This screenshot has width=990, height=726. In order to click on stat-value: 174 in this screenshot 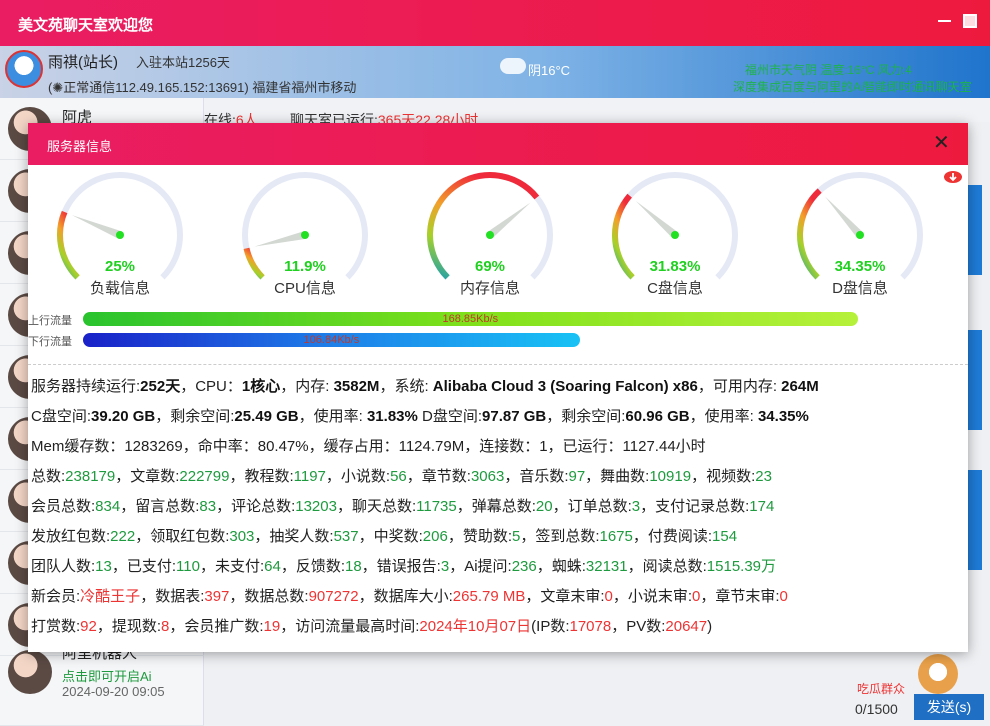, I will do `click(762, 506)`.